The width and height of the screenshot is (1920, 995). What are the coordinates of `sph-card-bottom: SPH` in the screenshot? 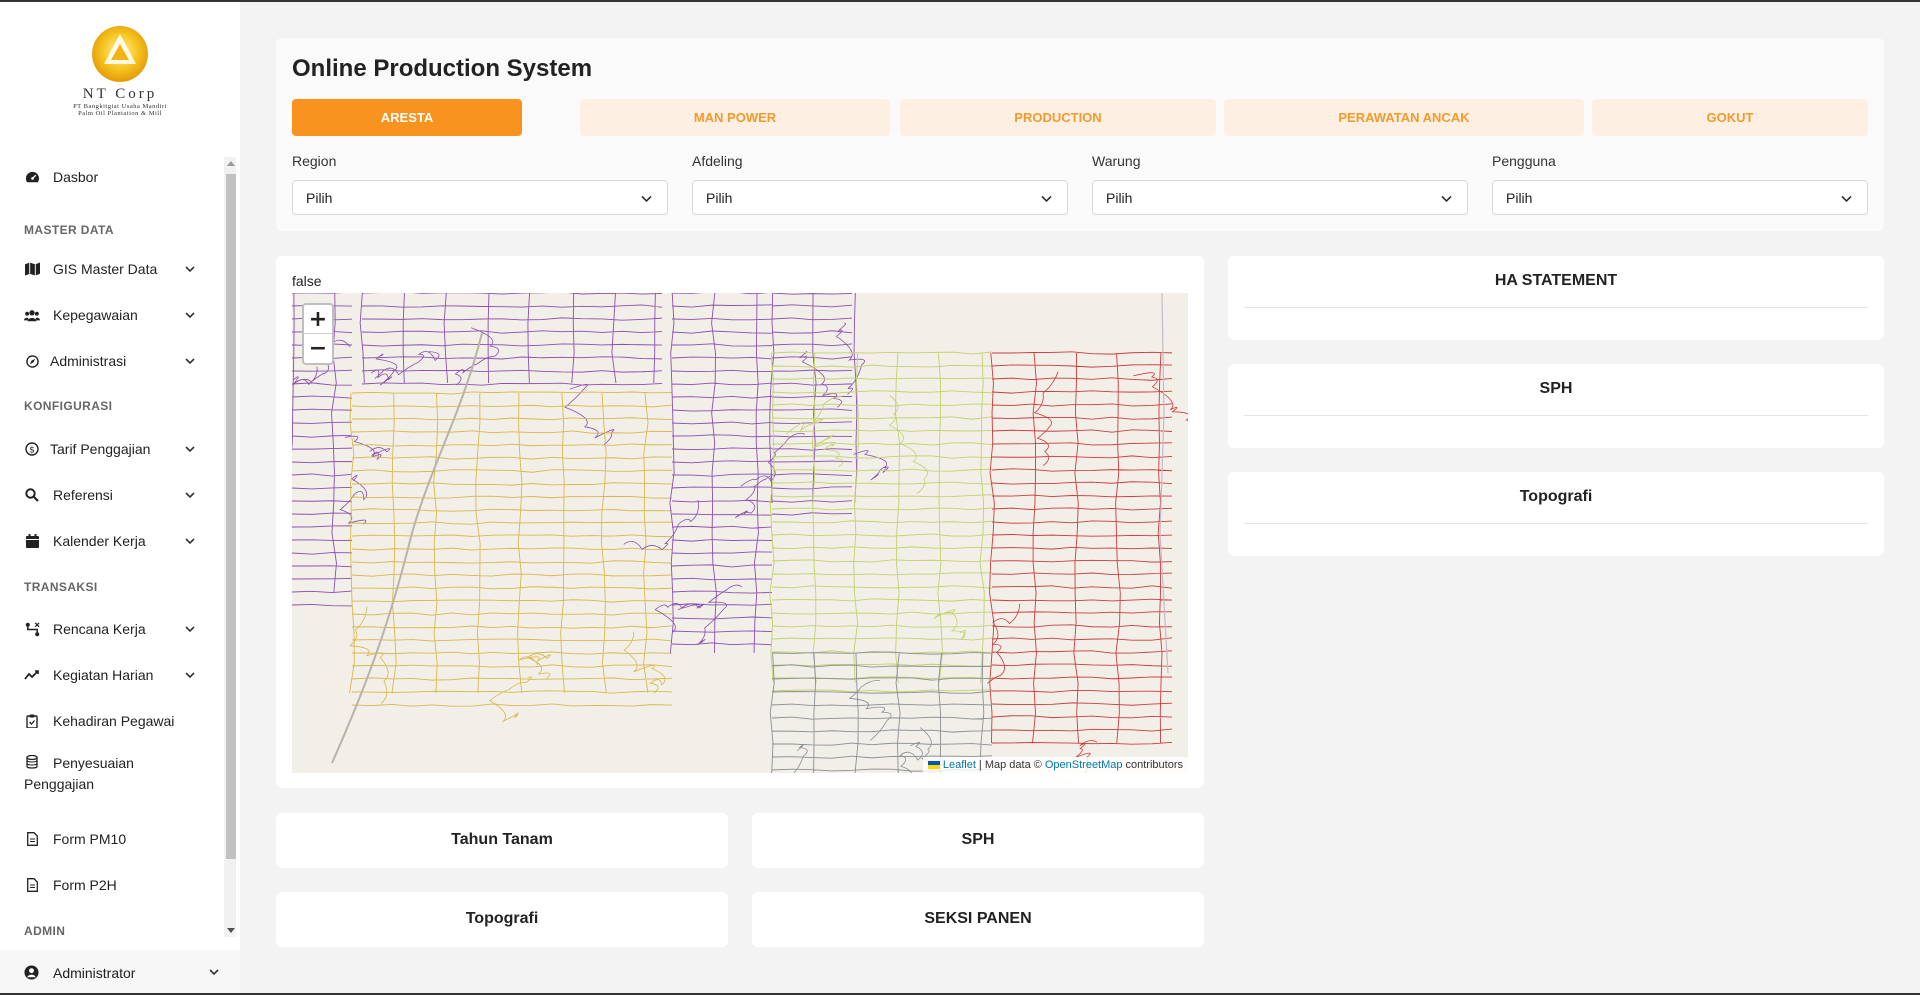 It's located at (978, 840).